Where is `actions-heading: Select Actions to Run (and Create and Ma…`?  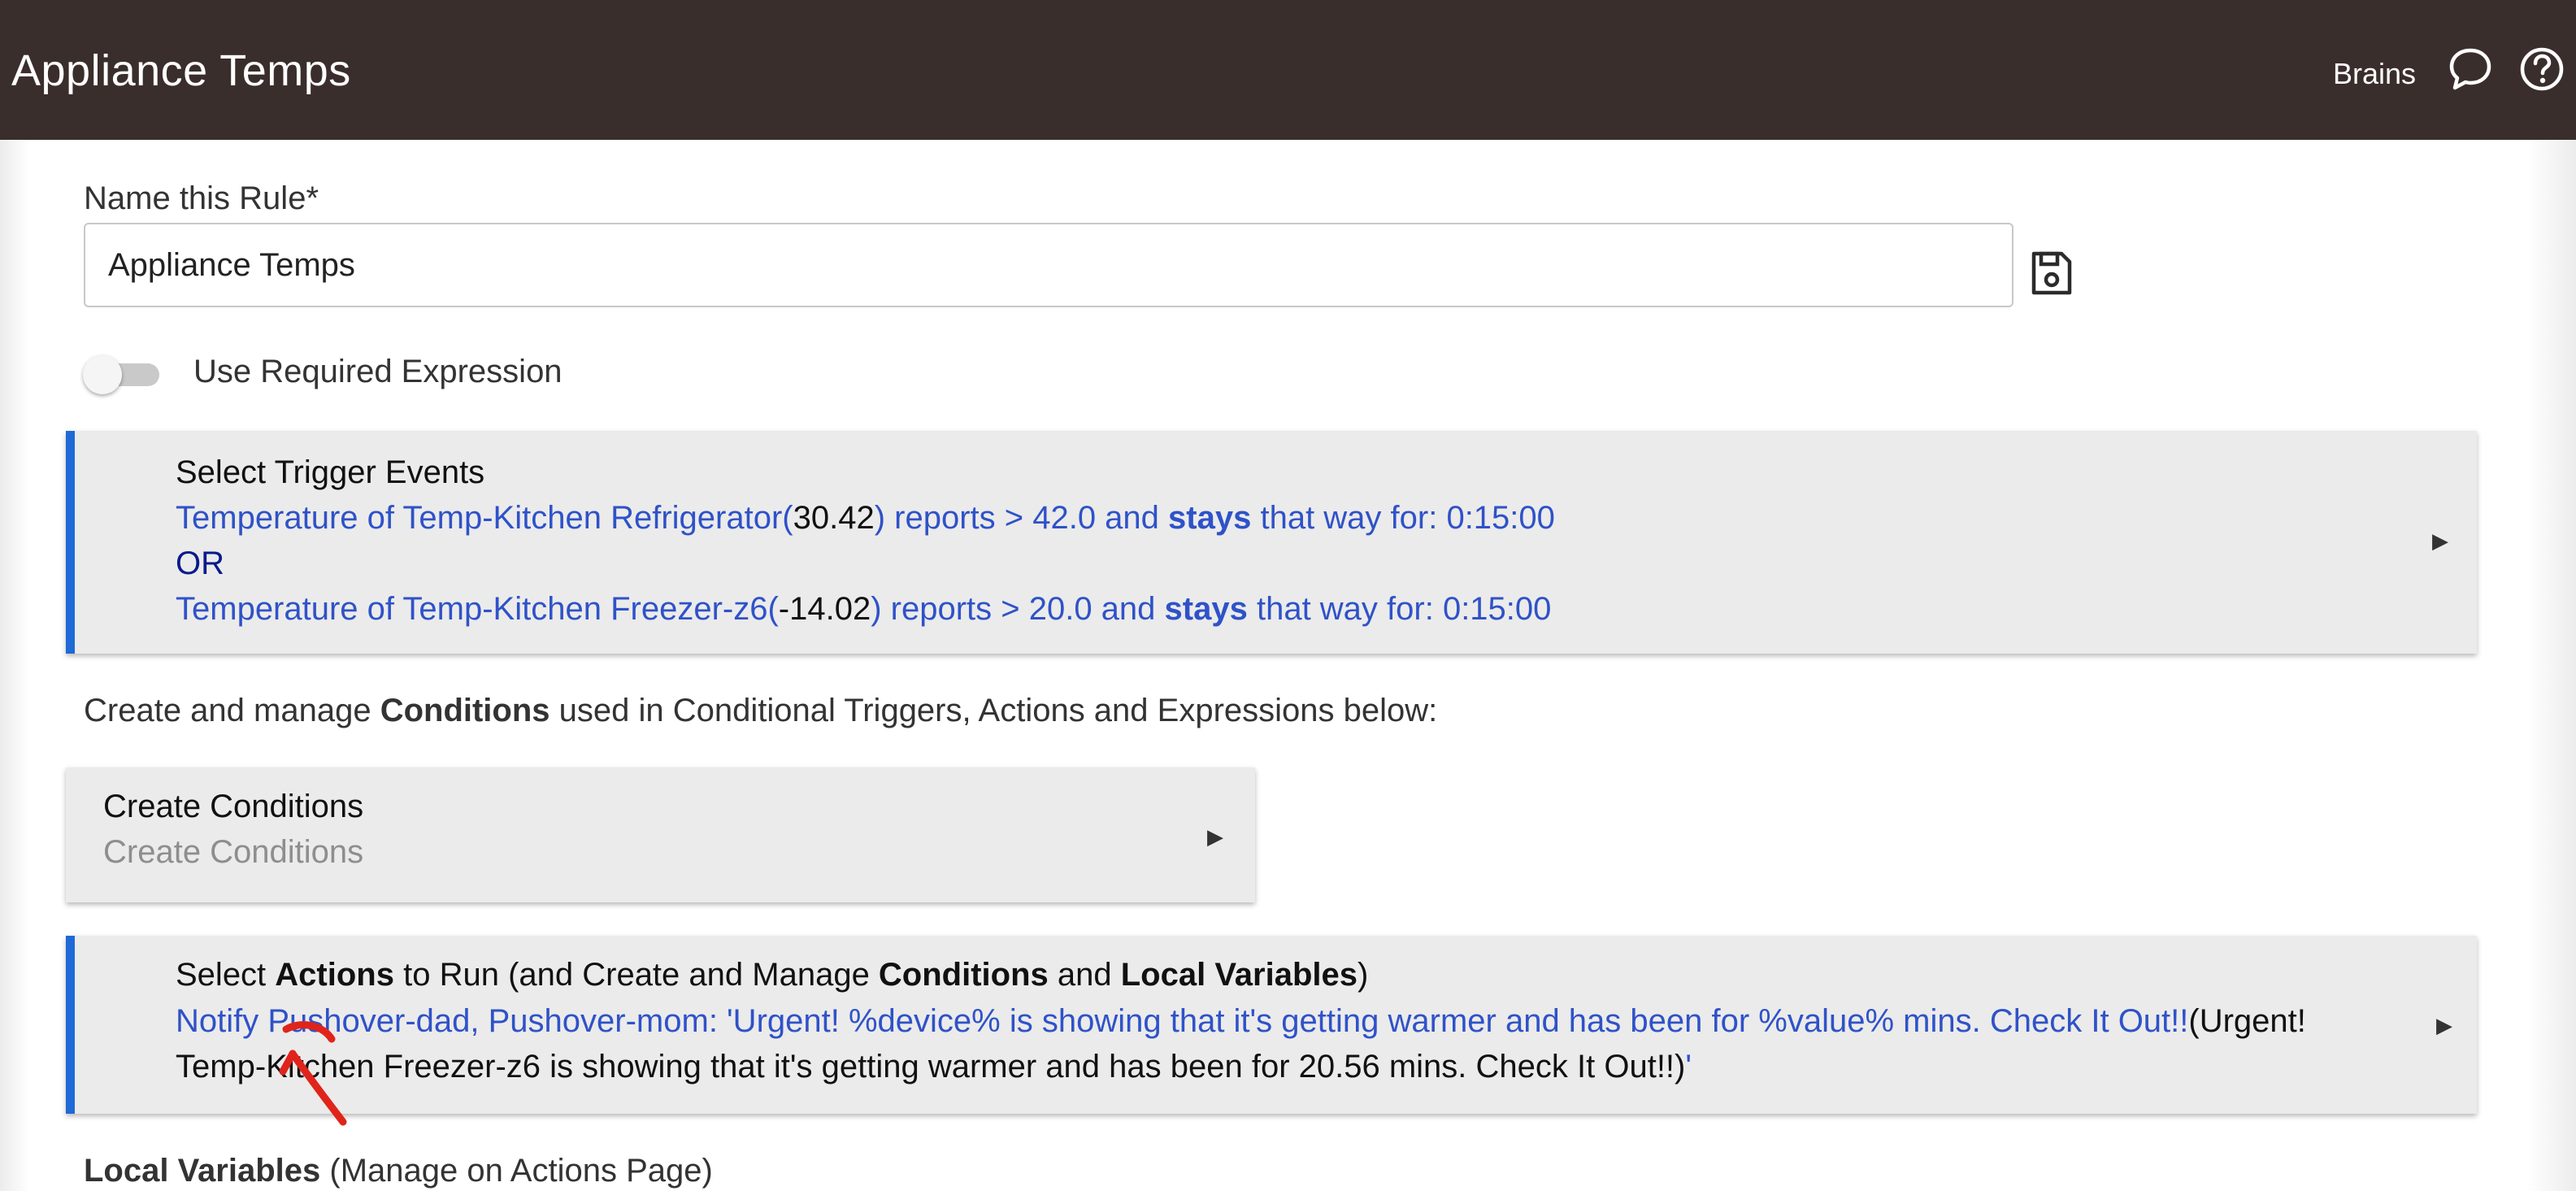 actions-heading: Select Actions to Run (and Create and Ma… is located at coordinates (772, 975).